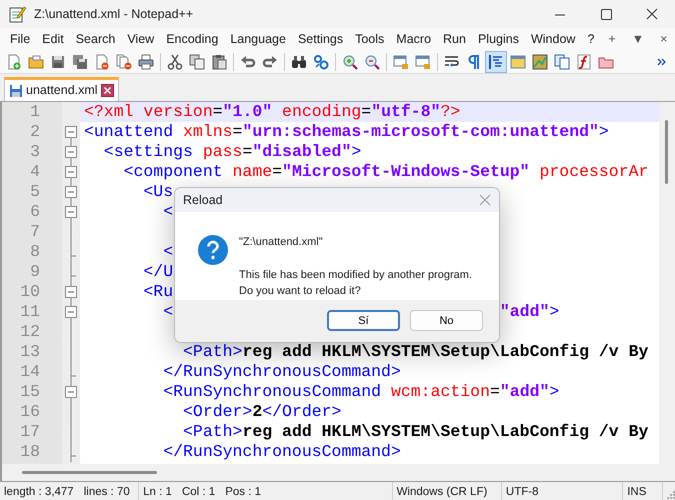  I want to click on save-icon, so click(16, 91).